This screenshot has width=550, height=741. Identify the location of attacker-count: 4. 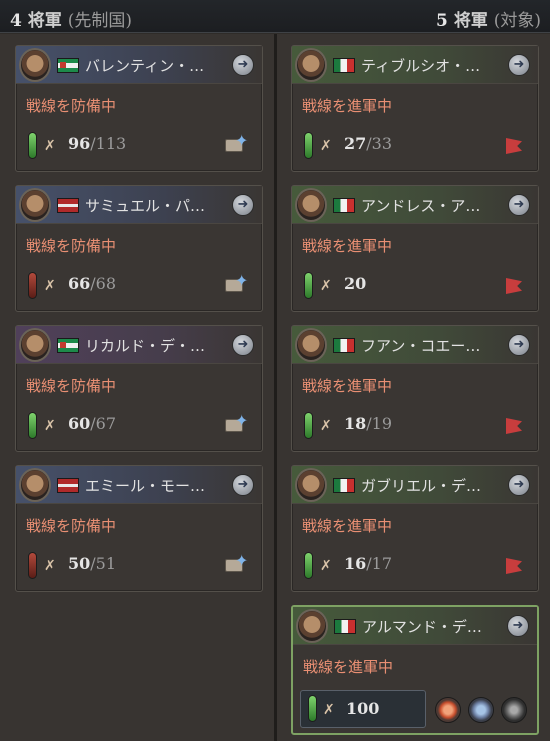
(16, 21).